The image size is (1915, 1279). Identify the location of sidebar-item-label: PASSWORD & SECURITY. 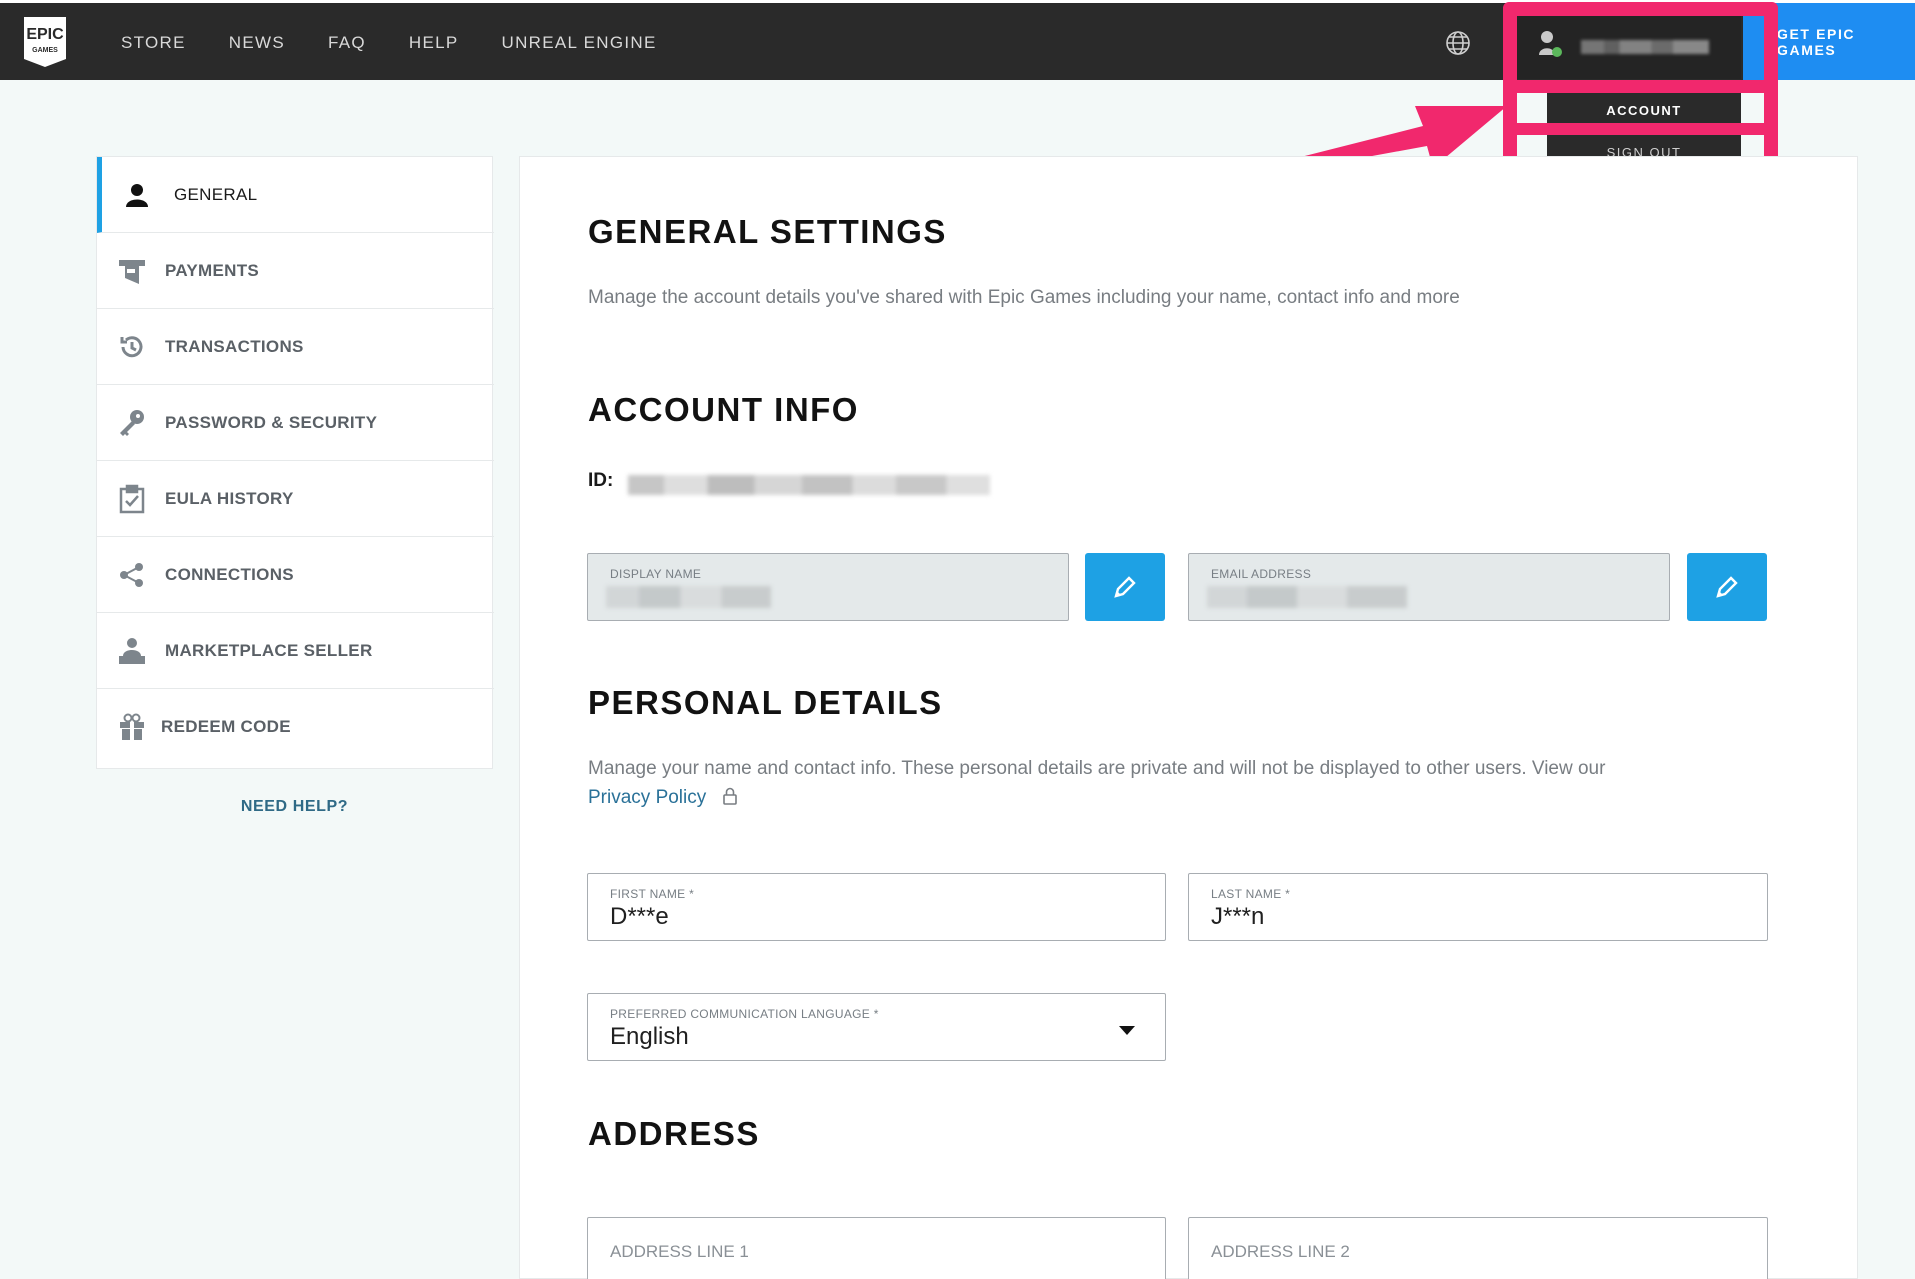
(271, 422).